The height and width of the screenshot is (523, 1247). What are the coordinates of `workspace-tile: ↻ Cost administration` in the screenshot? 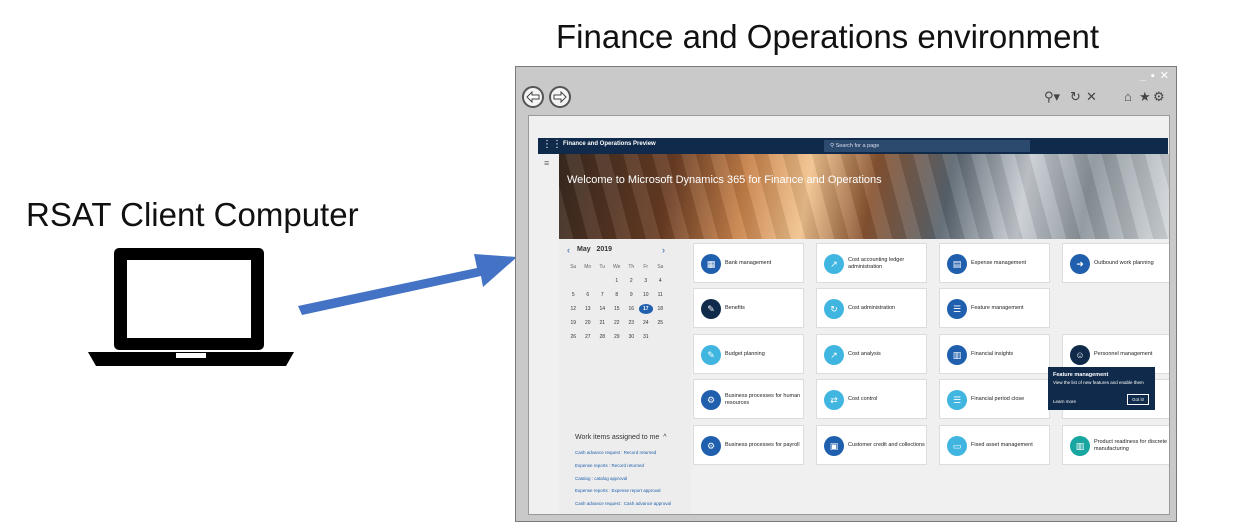 It's located at (871, 308).